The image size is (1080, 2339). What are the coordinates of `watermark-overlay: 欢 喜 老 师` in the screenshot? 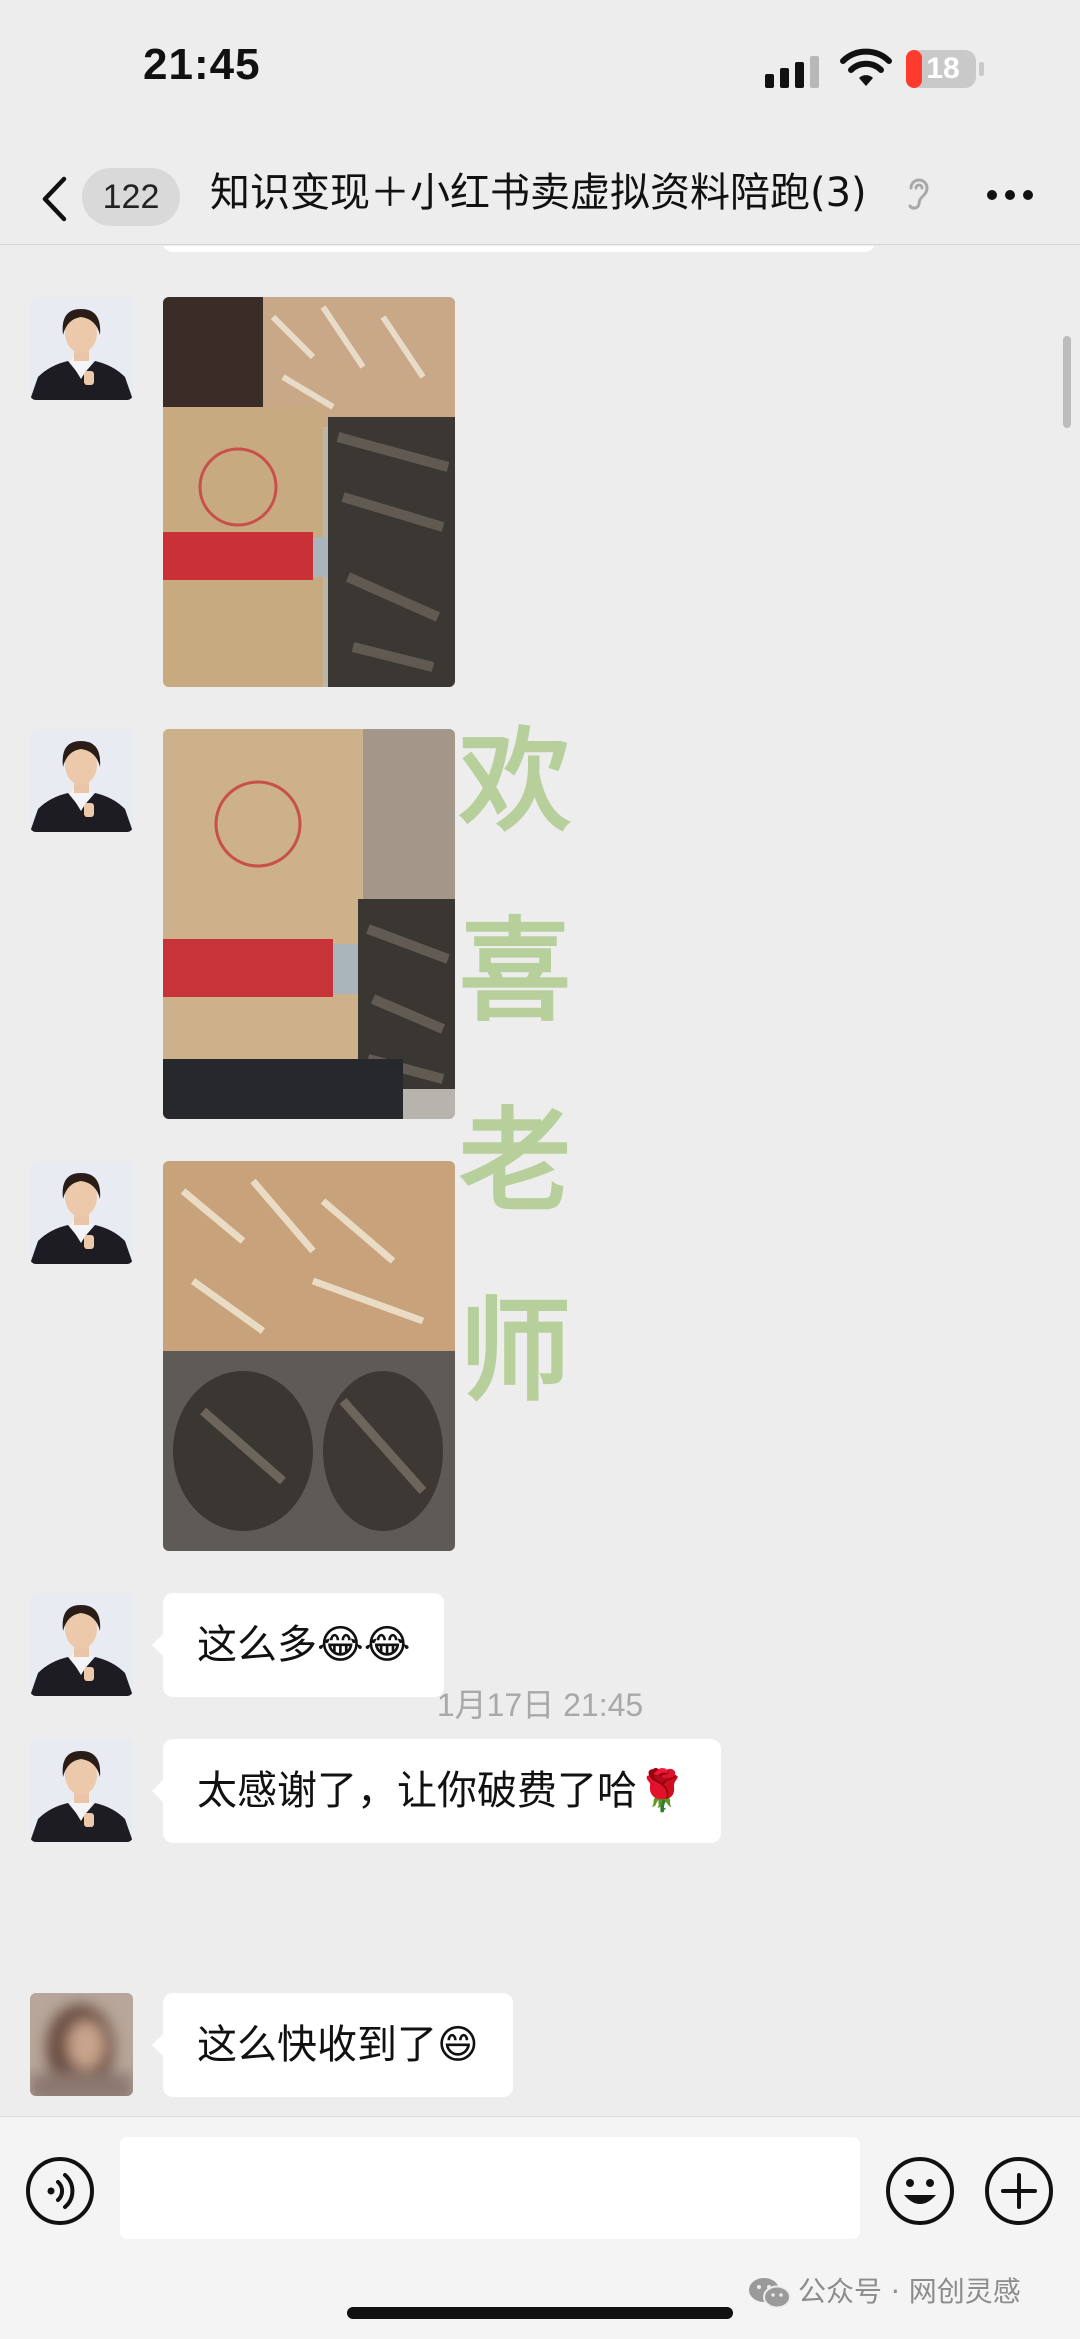 It's located at (515, 1106).